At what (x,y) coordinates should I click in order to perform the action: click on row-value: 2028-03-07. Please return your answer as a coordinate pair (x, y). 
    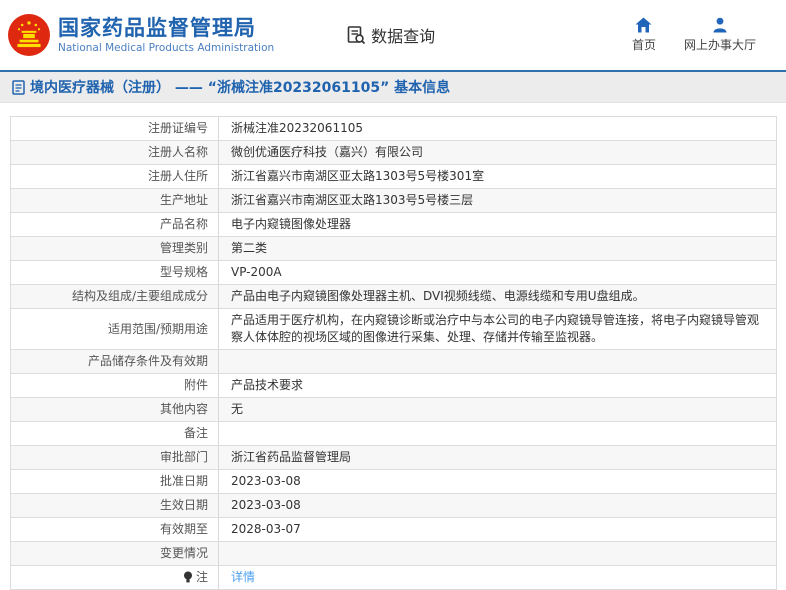
    Looking at the image, I should click on (266, 529).